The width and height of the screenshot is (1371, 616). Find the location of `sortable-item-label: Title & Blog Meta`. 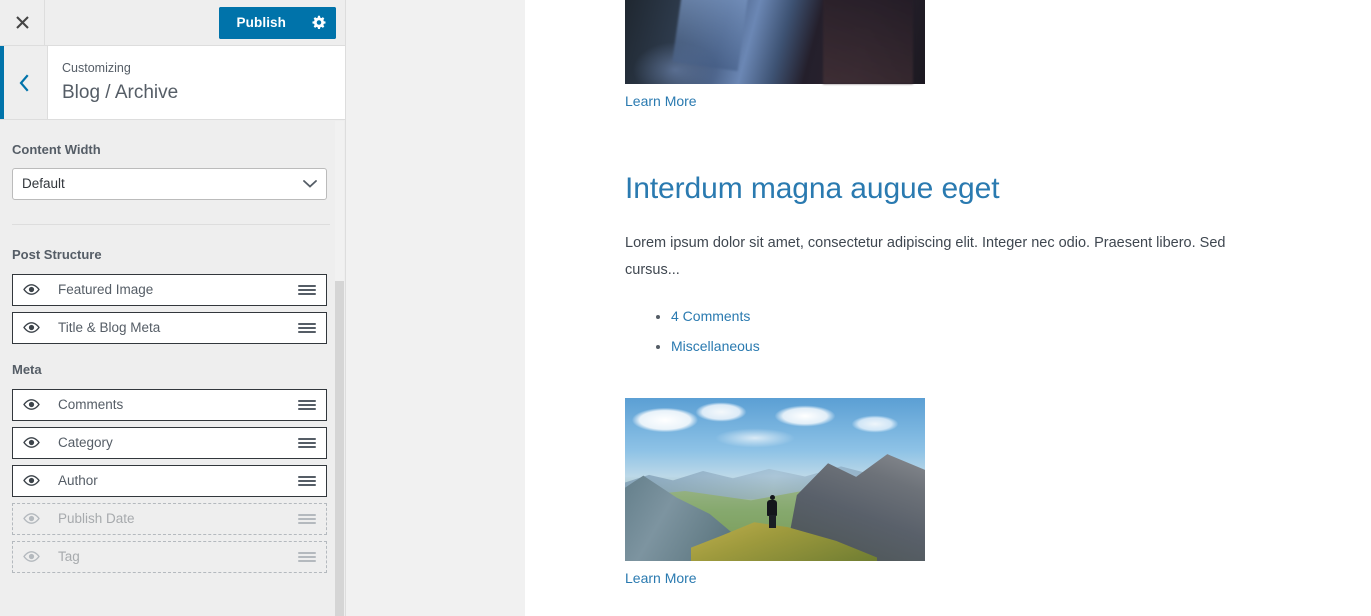

sortable-item-label: Title & Blog Meta is located at coordinates (109, 328).